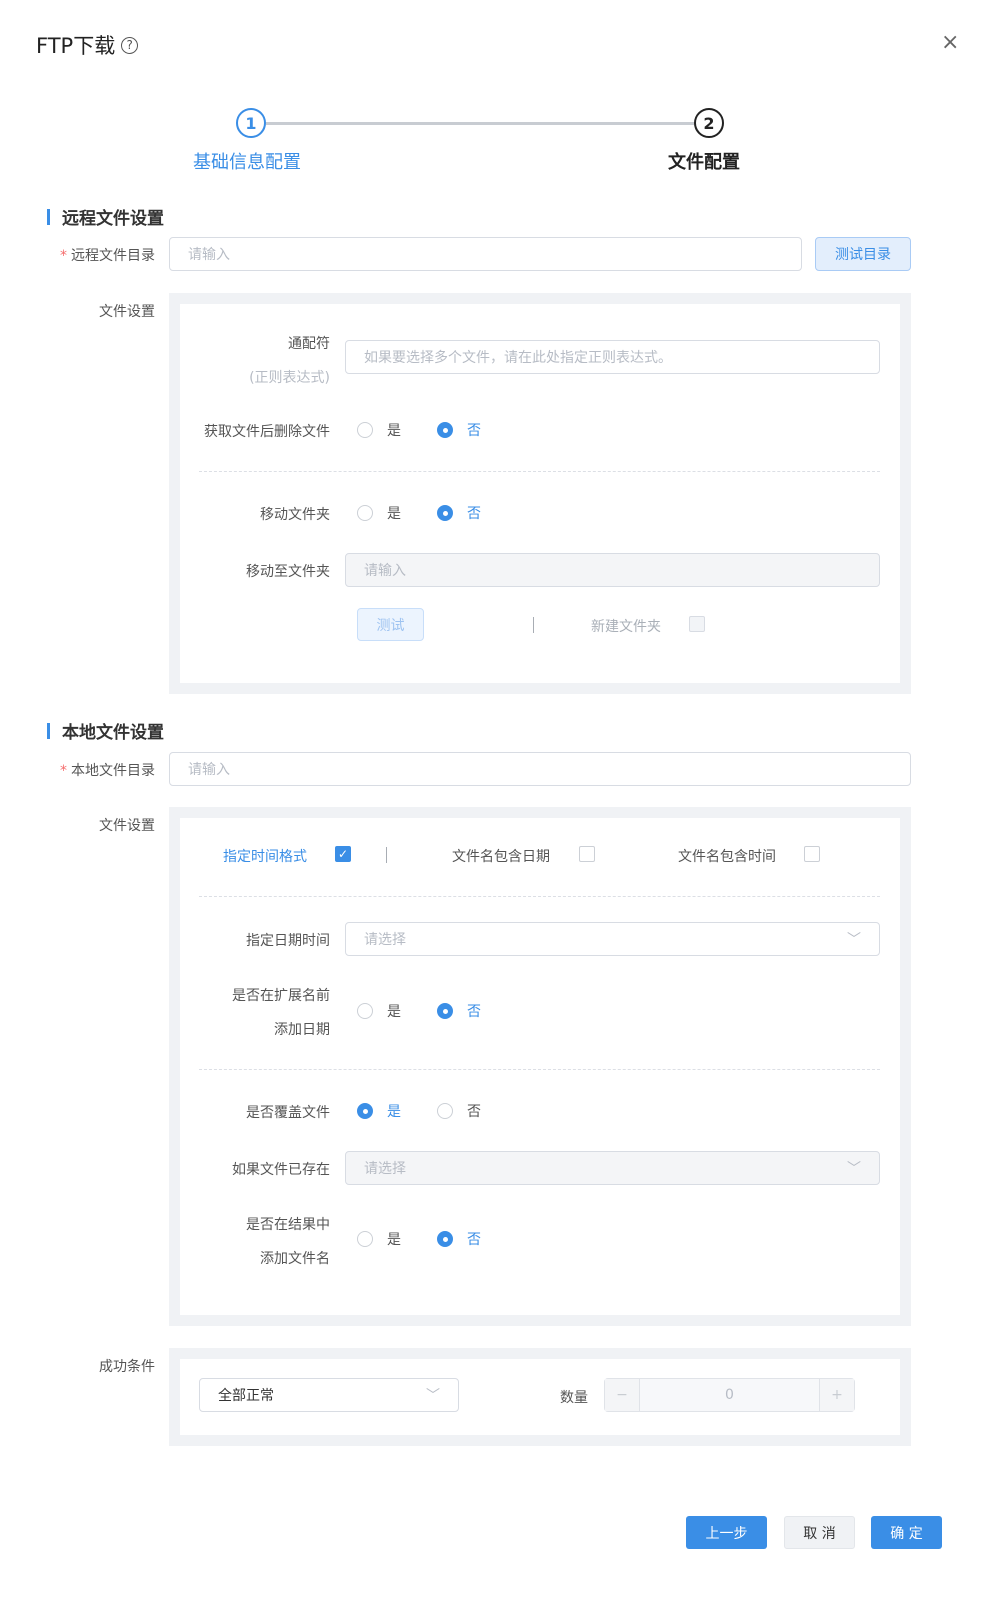 The height and width of the screenshot is (1621, 989). What do you see at coordinates (265, 857) in the screenshot?
I see `specify-time-format-label: 指定时间格式` at bounding box center [265, 857].